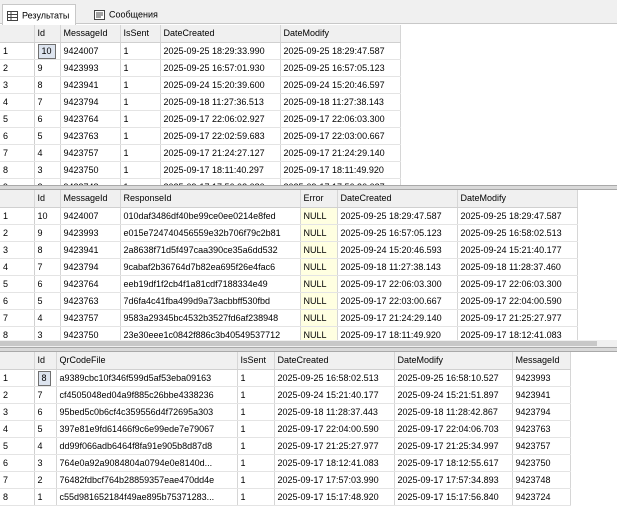 The image size is (617, 512). What do you see at coordinates (210, 284) in the screenshot?
I see `cell-responseid: eeb19df1f2cb4f1a81cdf7188334e49` at bounding box center [210, 284].